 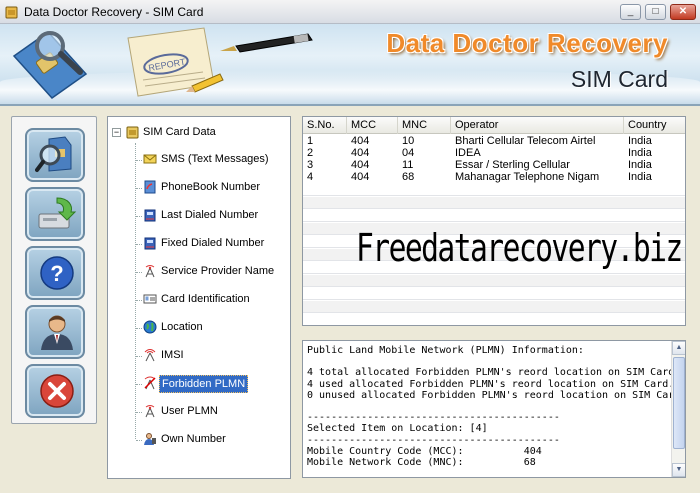 I want to click on sim-search-button, so click(x=55, y=155).